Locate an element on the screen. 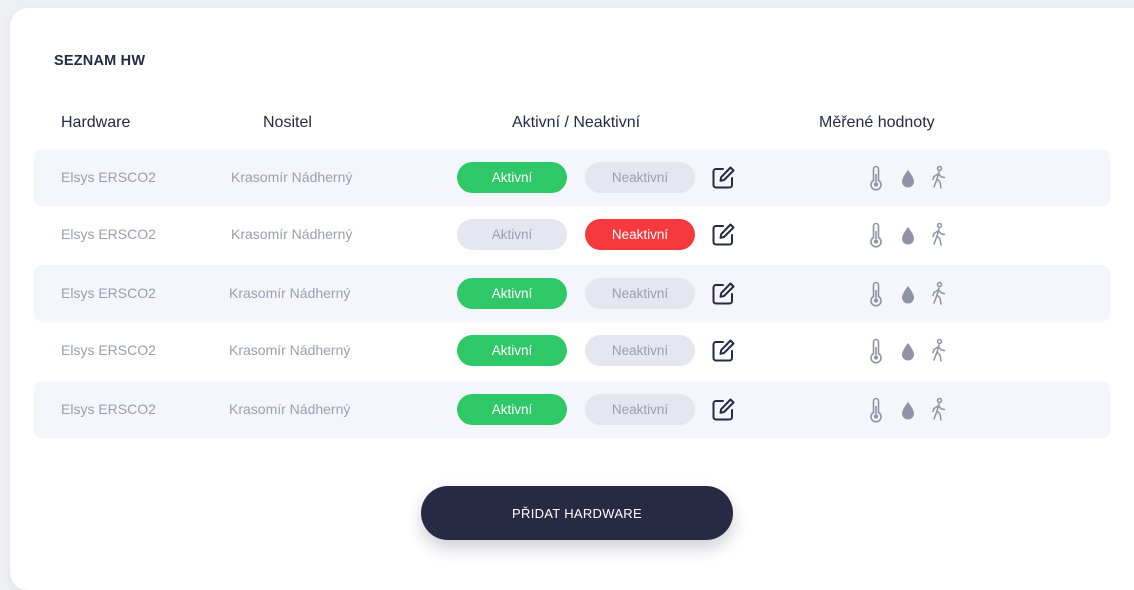 The height and width of the screenshot is (590, 1134). column-header-hardware: Hardware is located at coordinates (96, 122).